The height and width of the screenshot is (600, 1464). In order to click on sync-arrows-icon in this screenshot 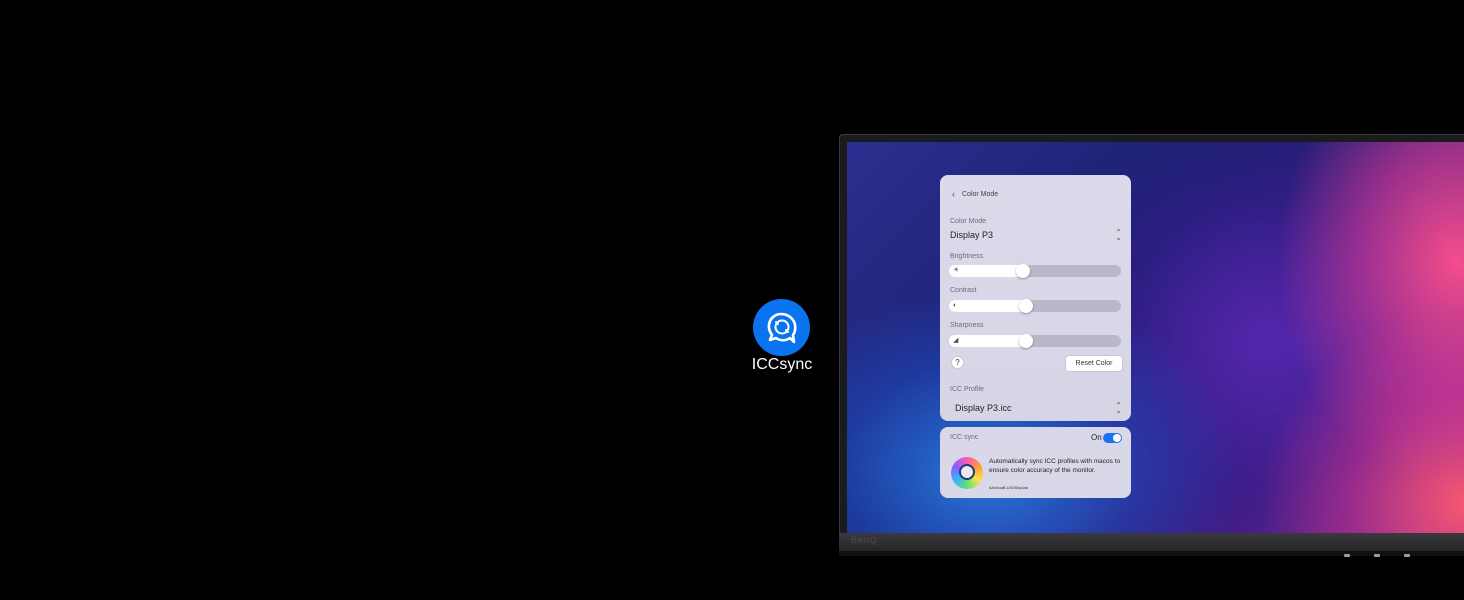, I will do `click(967, 472)`.